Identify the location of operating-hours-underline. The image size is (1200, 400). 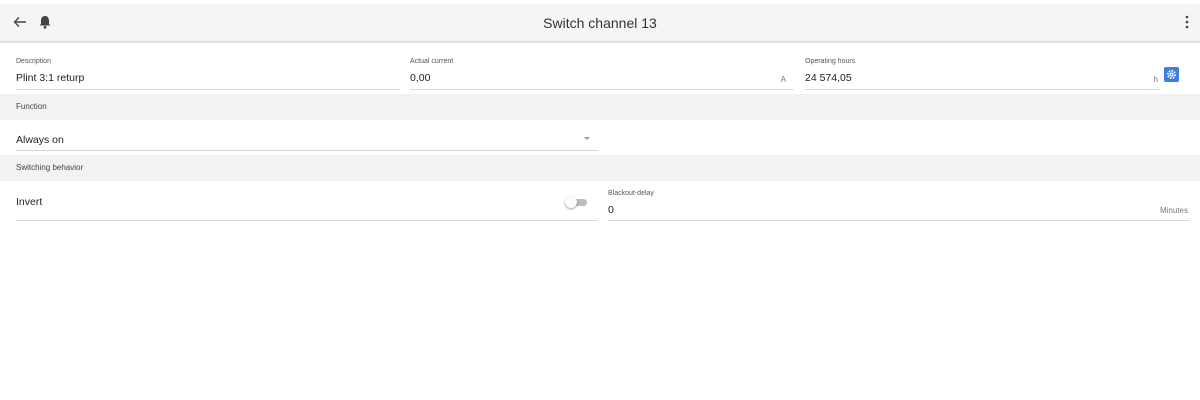
(982, 89).